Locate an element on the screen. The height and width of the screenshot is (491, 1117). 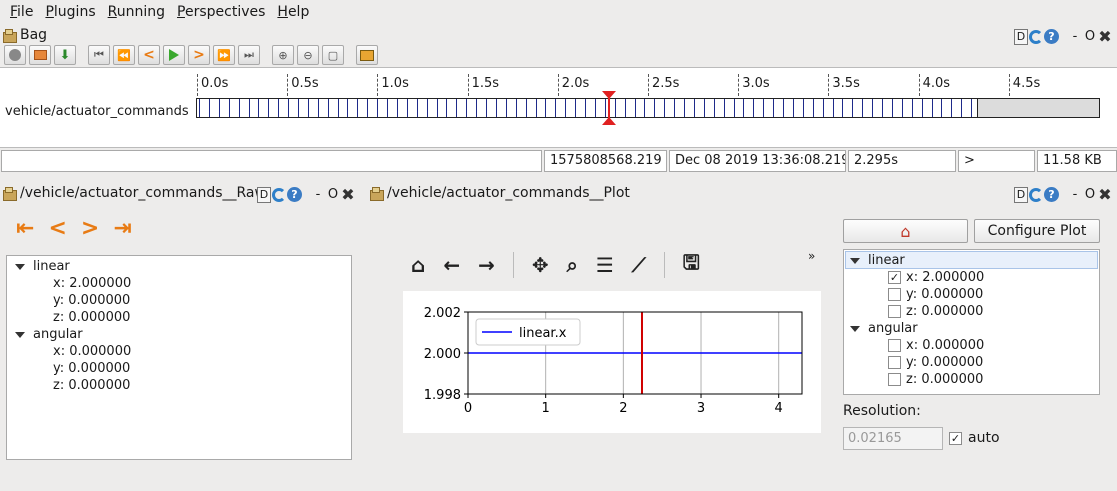
status-size: 11.58 KB is located at coordinates (1077, 161).